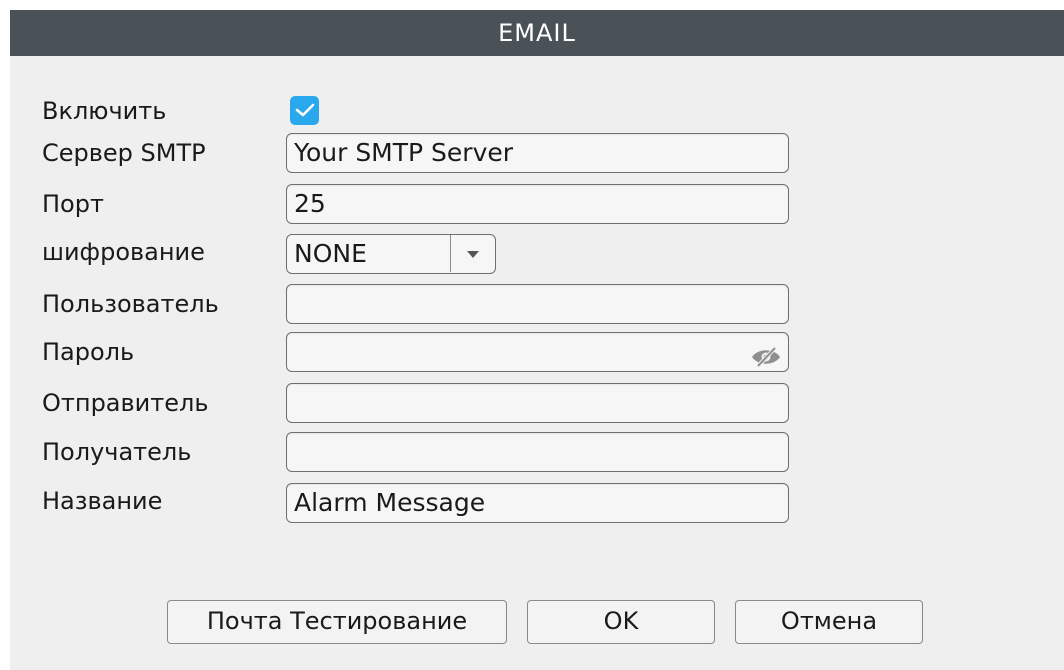 Image resolution: width=1064 pixels, height=670 pixels. Describe the element at coordinates (73, 204) in the screenshot. I see `port-label: Порт` at that location.